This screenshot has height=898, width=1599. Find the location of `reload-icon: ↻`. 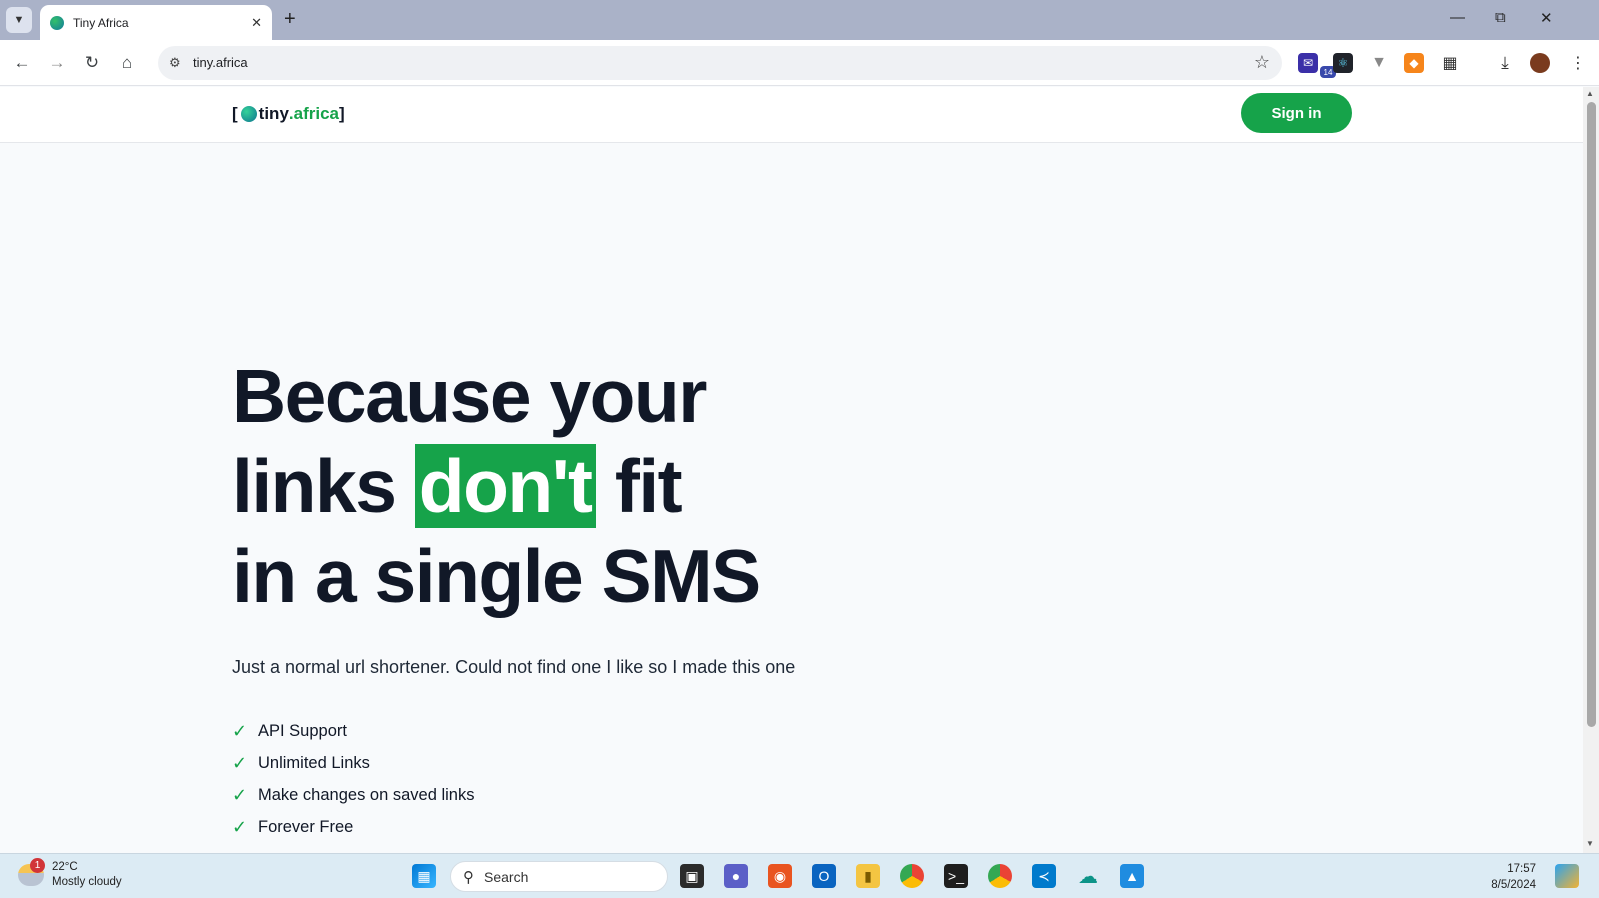

reload-icon: ↻ is located at coordinates (92, 63).